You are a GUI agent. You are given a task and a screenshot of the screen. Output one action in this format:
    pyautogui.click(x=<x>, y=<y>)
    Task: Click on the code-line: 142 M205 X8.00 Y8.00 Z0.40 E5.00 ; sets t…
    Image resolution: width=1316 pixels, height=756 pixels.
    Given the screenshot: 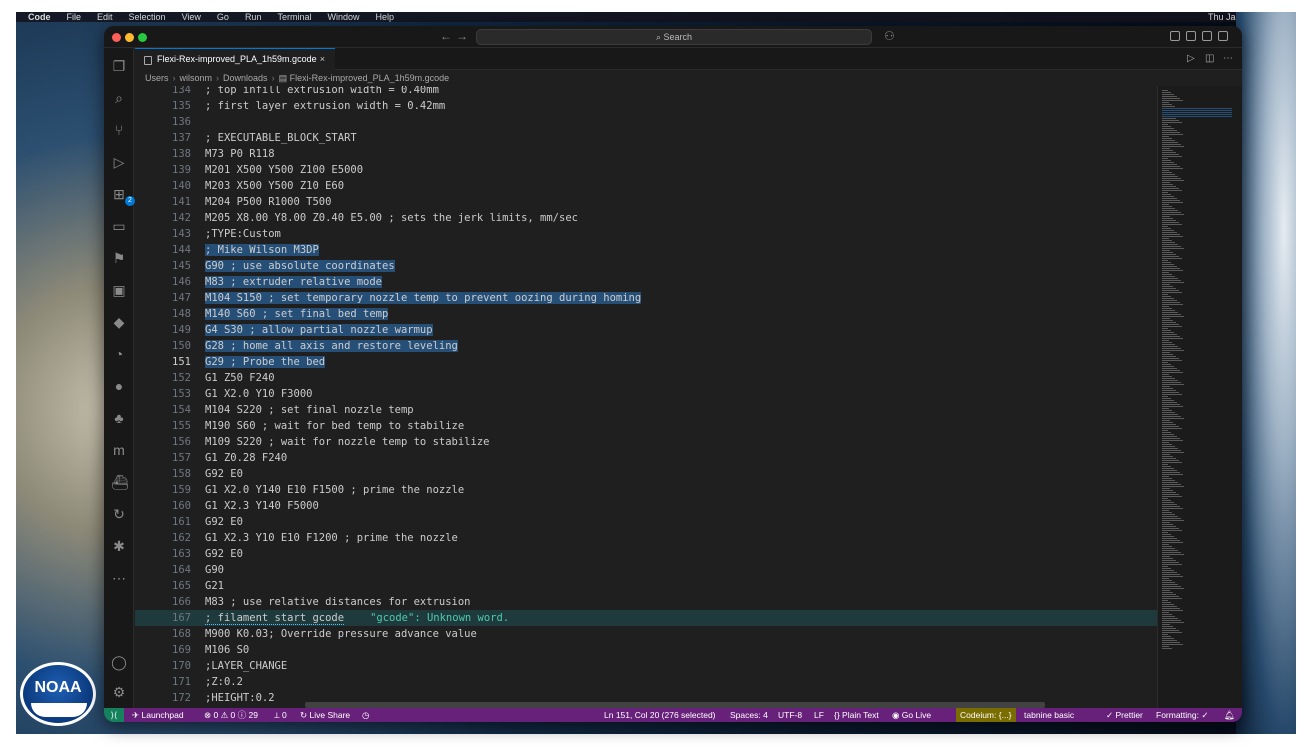 What is the action you would take?
    pyautogui.click(x=646, y=218)
    